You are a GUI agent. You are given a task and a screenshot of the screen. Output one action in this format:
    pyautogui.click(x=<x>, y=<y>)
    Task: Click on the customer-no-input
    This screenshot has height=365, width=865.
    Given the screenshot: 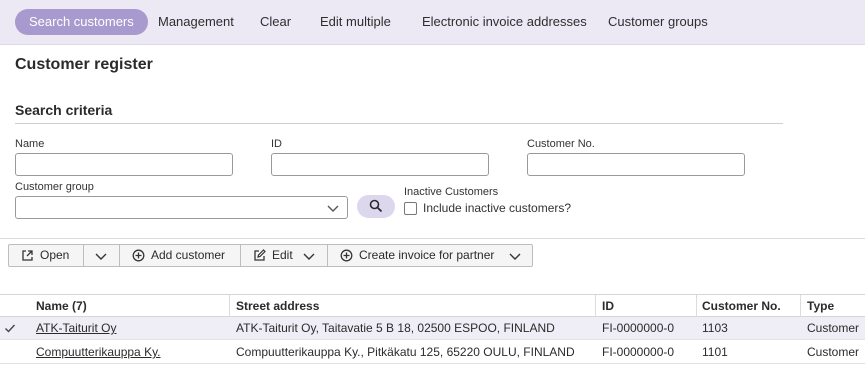 What is the action you would take?
    pyautogui.click(x=636, y=164)
    